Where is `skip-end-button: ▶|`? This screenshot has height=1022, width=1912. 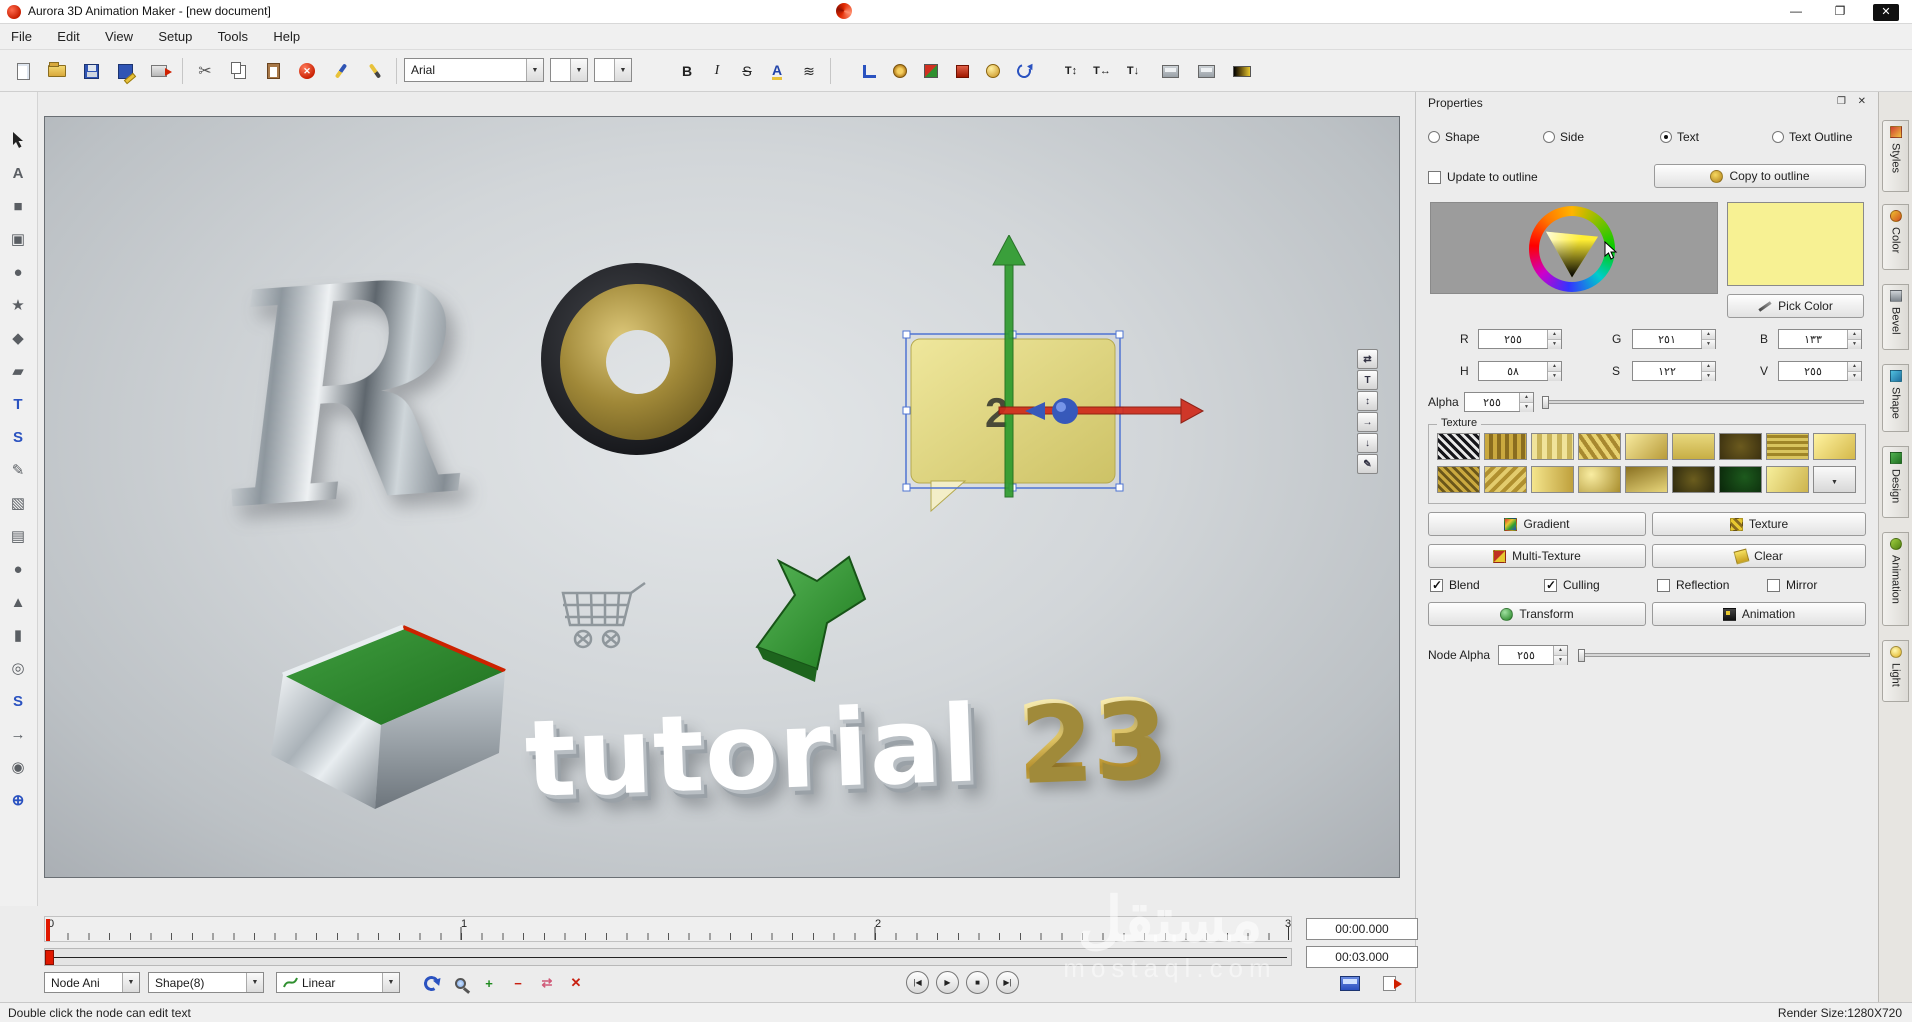
skip-end-button: ▶| is located at coordinates (1007, 982).